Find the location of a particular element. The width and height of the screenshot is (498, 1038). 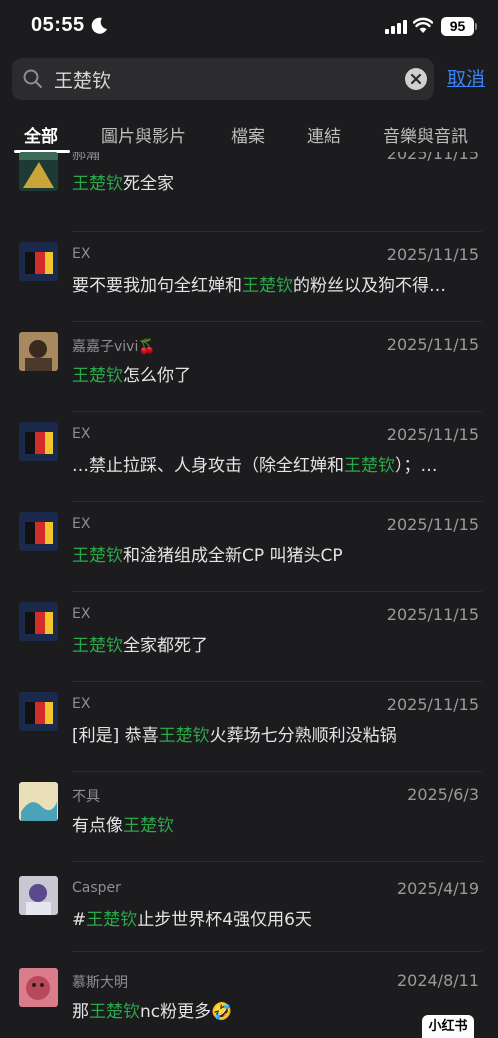

close-icon is located at coordinates (416, 79).